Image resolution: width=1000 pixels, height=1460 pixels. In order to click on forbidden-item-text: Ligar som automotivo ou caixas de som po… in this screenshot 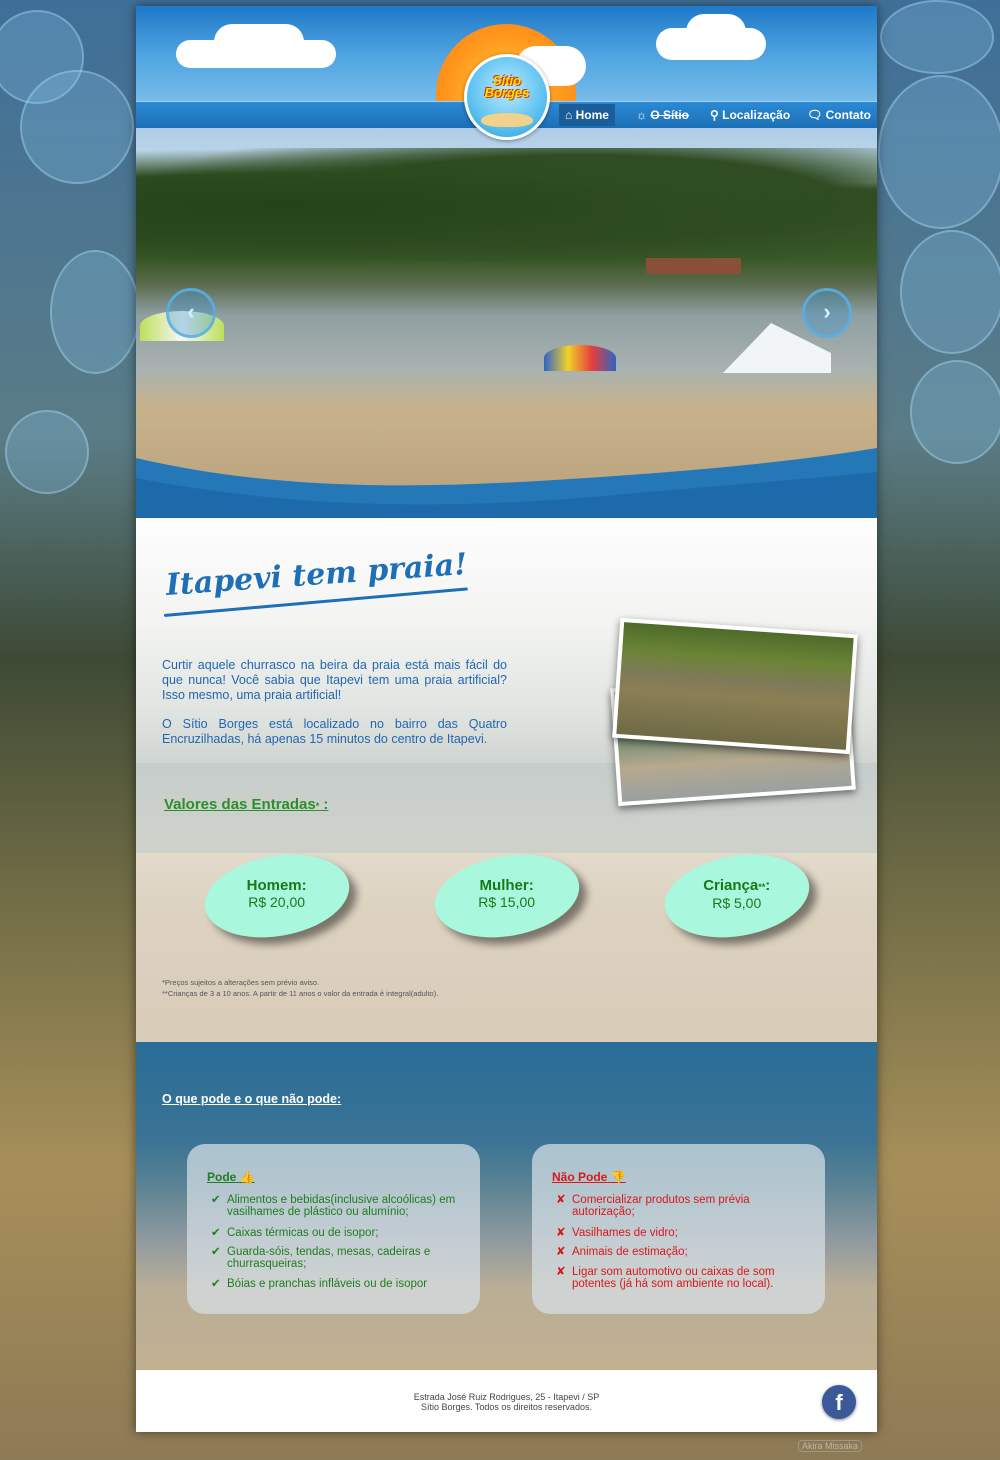, I will do `click(673, 1278)`.